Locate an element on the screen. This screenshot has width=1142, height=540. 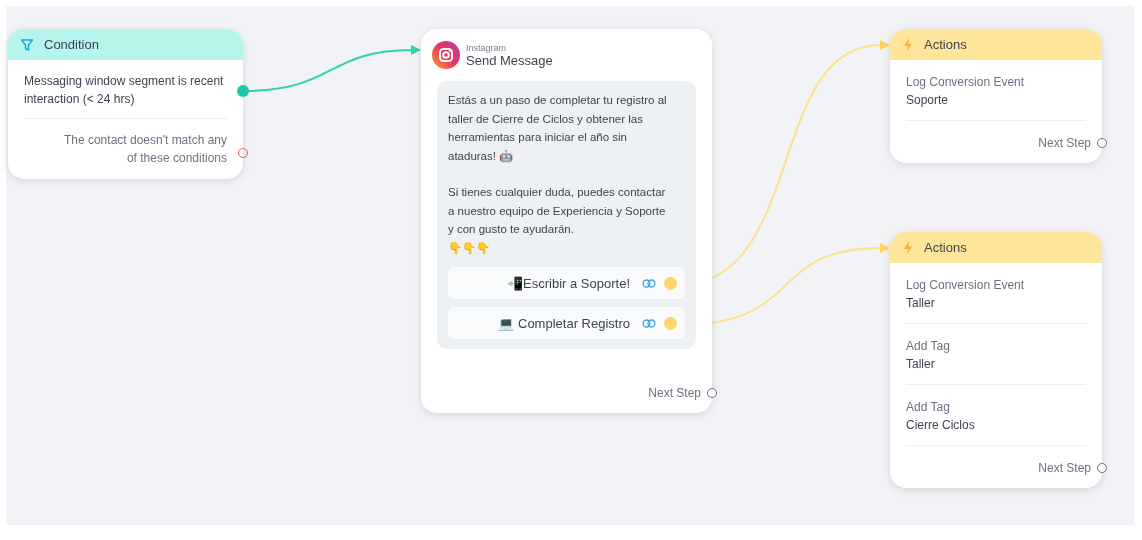
message-text: Si tienes cualquier duda, puedes contactar a nuestro equipo de Experiencia y Soporte y con gusto te ayudarán. 👇👇👇 is located at coordinates (557, 221).